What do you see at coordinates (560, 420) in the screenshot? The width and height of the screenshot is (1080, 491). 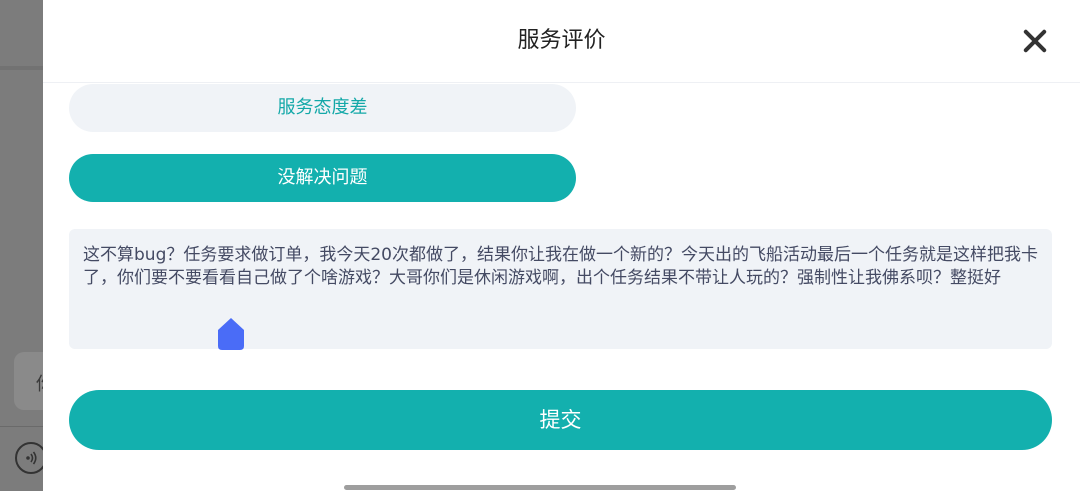 I see `submit-button: 提交` at bounding box center [560, 420].